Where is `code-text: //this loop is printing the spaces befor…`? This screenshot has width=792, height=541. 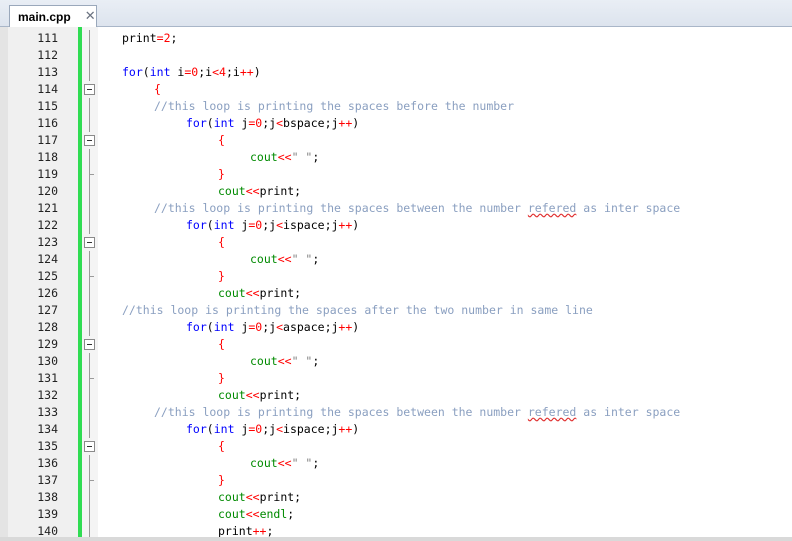 code-text: //this loop is printing the spaces befor… is located at coordinates (334, 106).